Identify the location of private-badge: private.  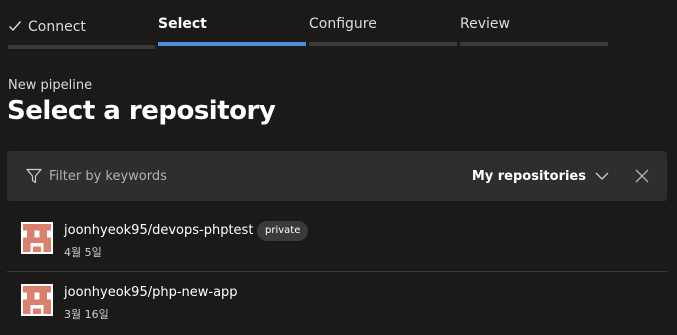
(283, 231).